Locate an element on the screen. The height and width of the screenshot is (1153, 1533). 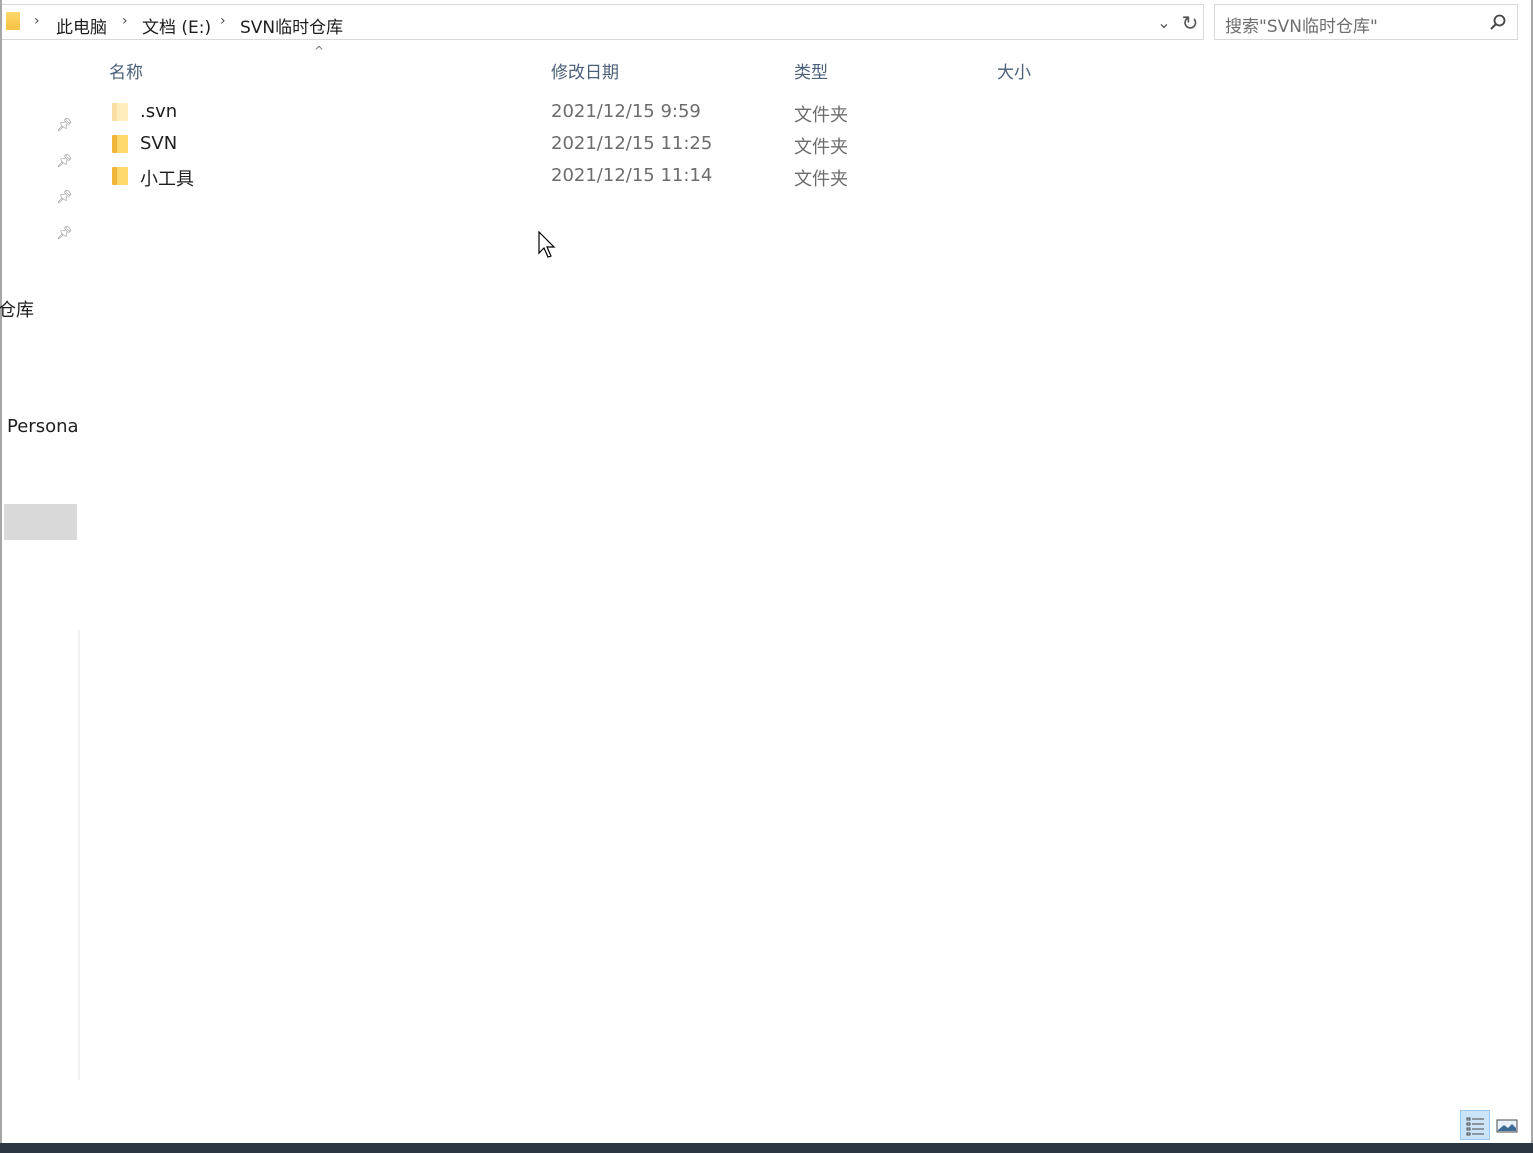
column-header-name: 名称 is located at coordinates (126, 70).